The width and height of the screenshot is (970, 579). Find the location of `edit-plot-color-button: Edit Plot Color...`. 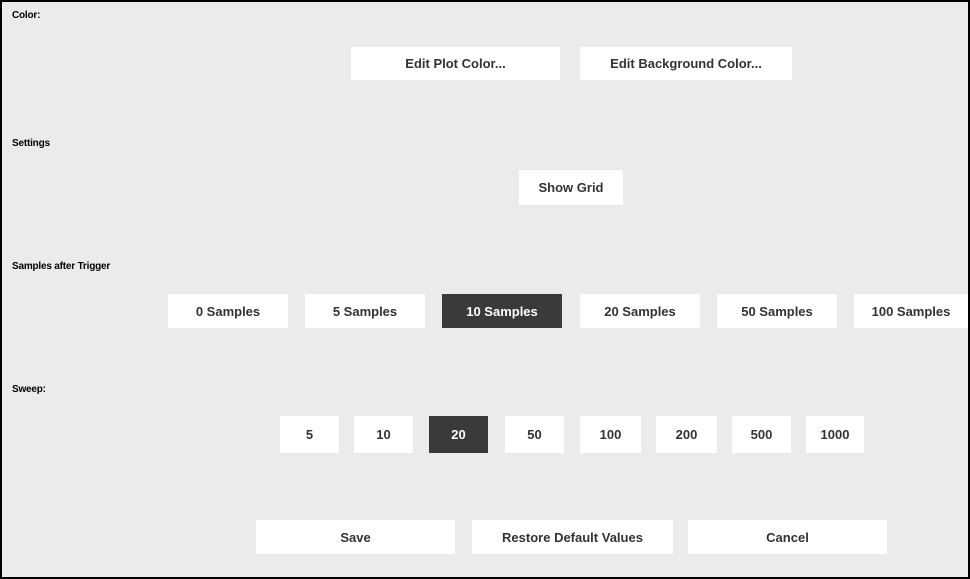

edit-plot-color-button: Edit Plot Color... is located at coordinates (455, 63).